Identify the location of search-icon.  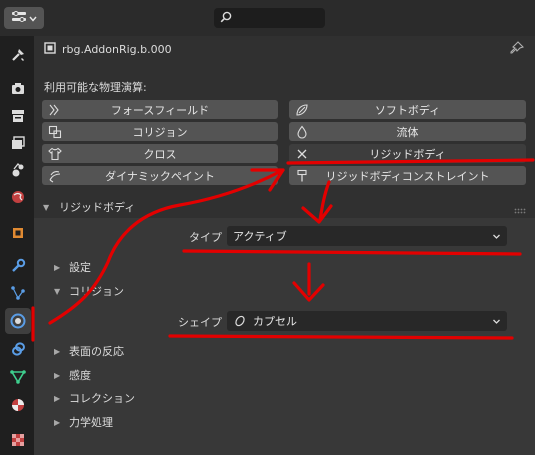
(226, 18).